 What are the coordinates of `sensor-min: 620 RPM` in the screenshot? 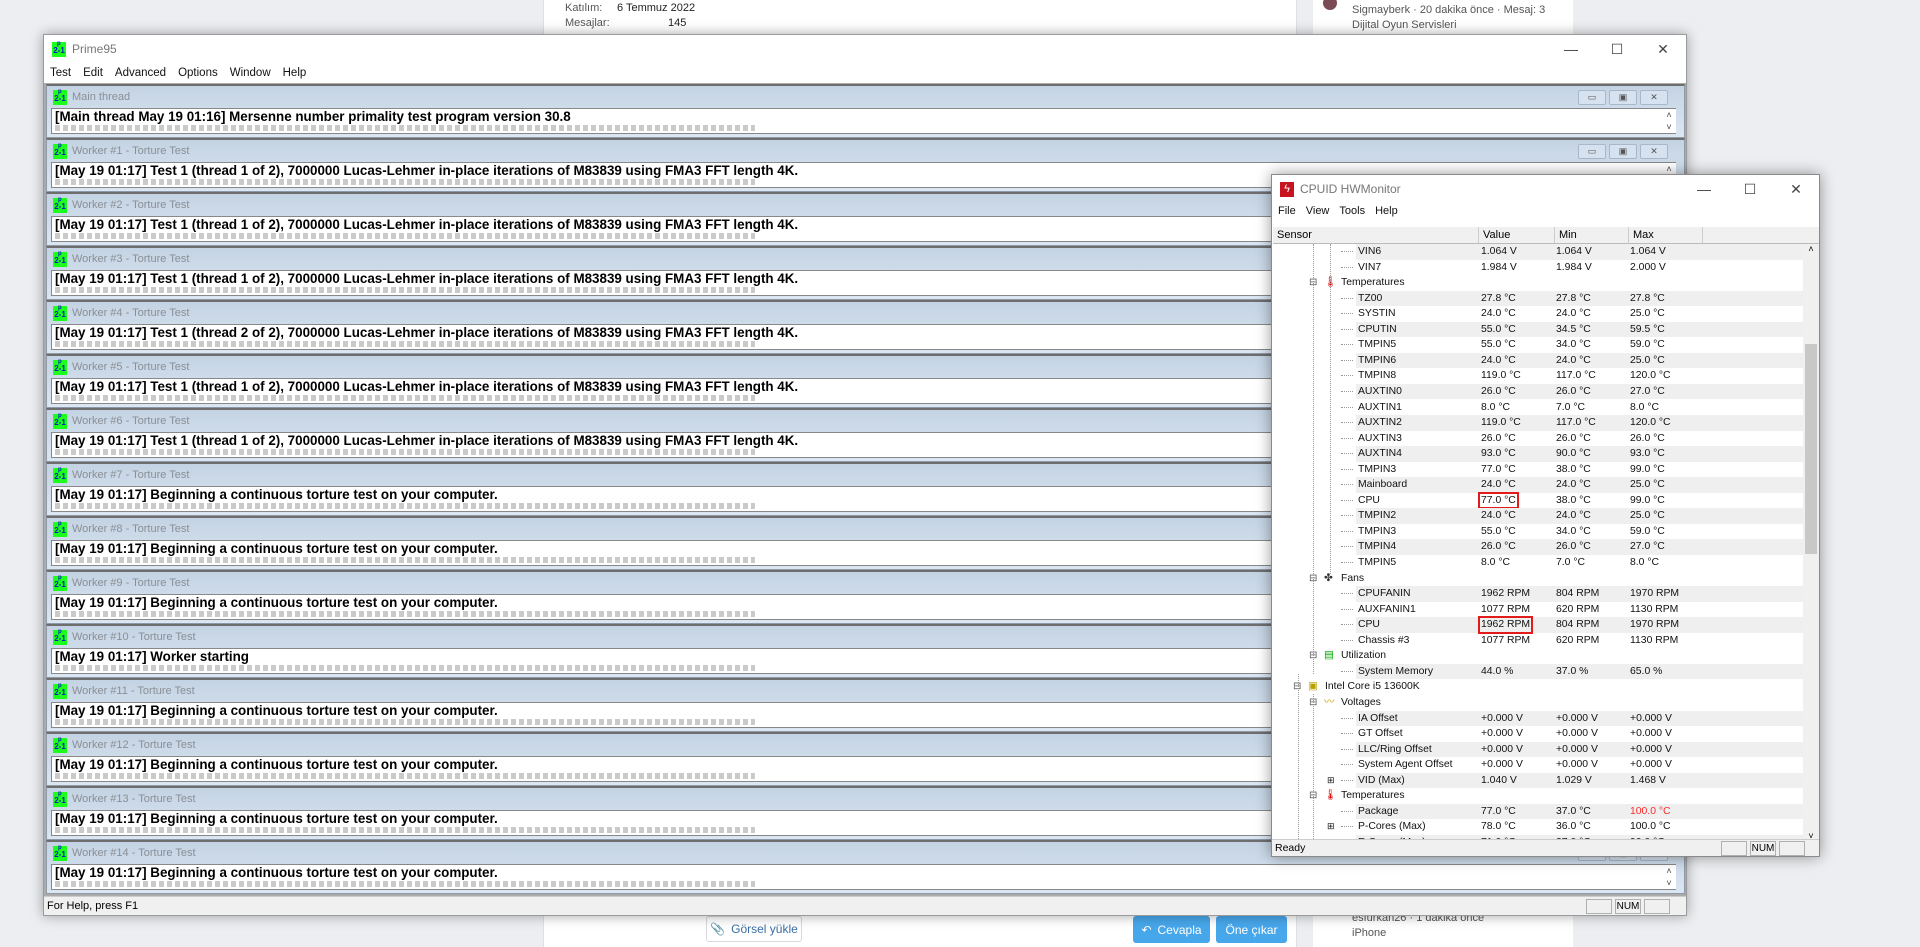 It's located at (1578, 609).